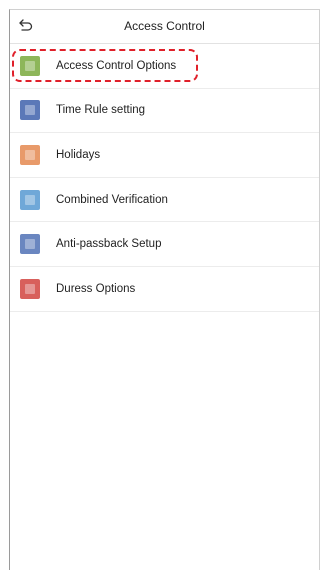 Image resolution: width=322 pixels, height=572 pixels. I want to click on menu-item-access-control-options: Access Control Options, so click(164, 66).